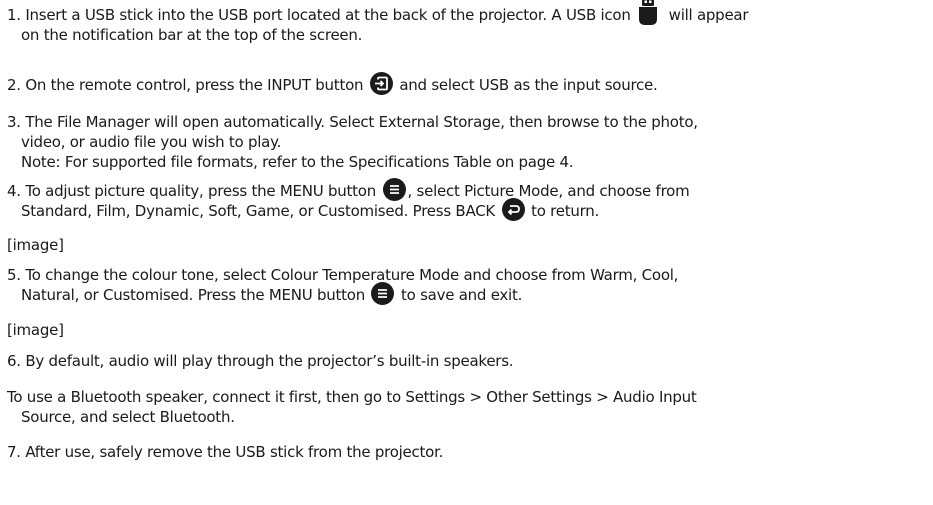 The image size is (933, 505). Describe the element at coordinates (513, 209) in the screenshot. I see `back-icon` at that location.